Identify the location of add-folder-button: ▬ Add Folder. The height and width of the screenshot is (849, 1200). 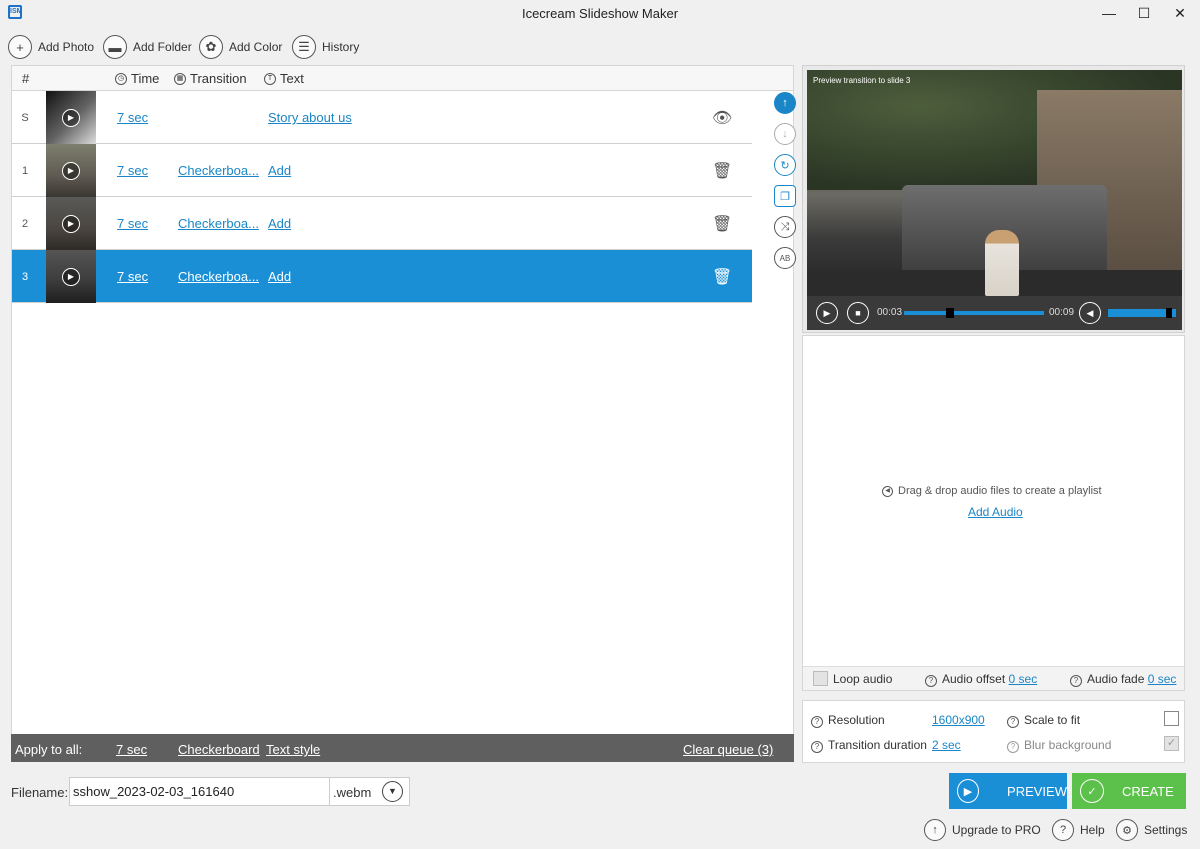
(147, 47).